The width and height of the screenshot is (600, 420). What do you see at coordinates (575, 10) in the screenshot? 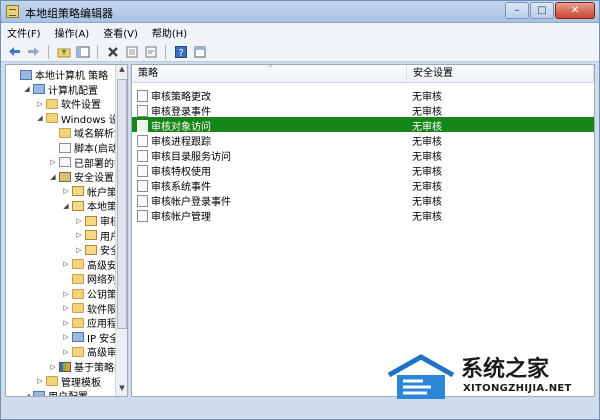
I see `close-button: ✕` at bounding box center [575, 10].